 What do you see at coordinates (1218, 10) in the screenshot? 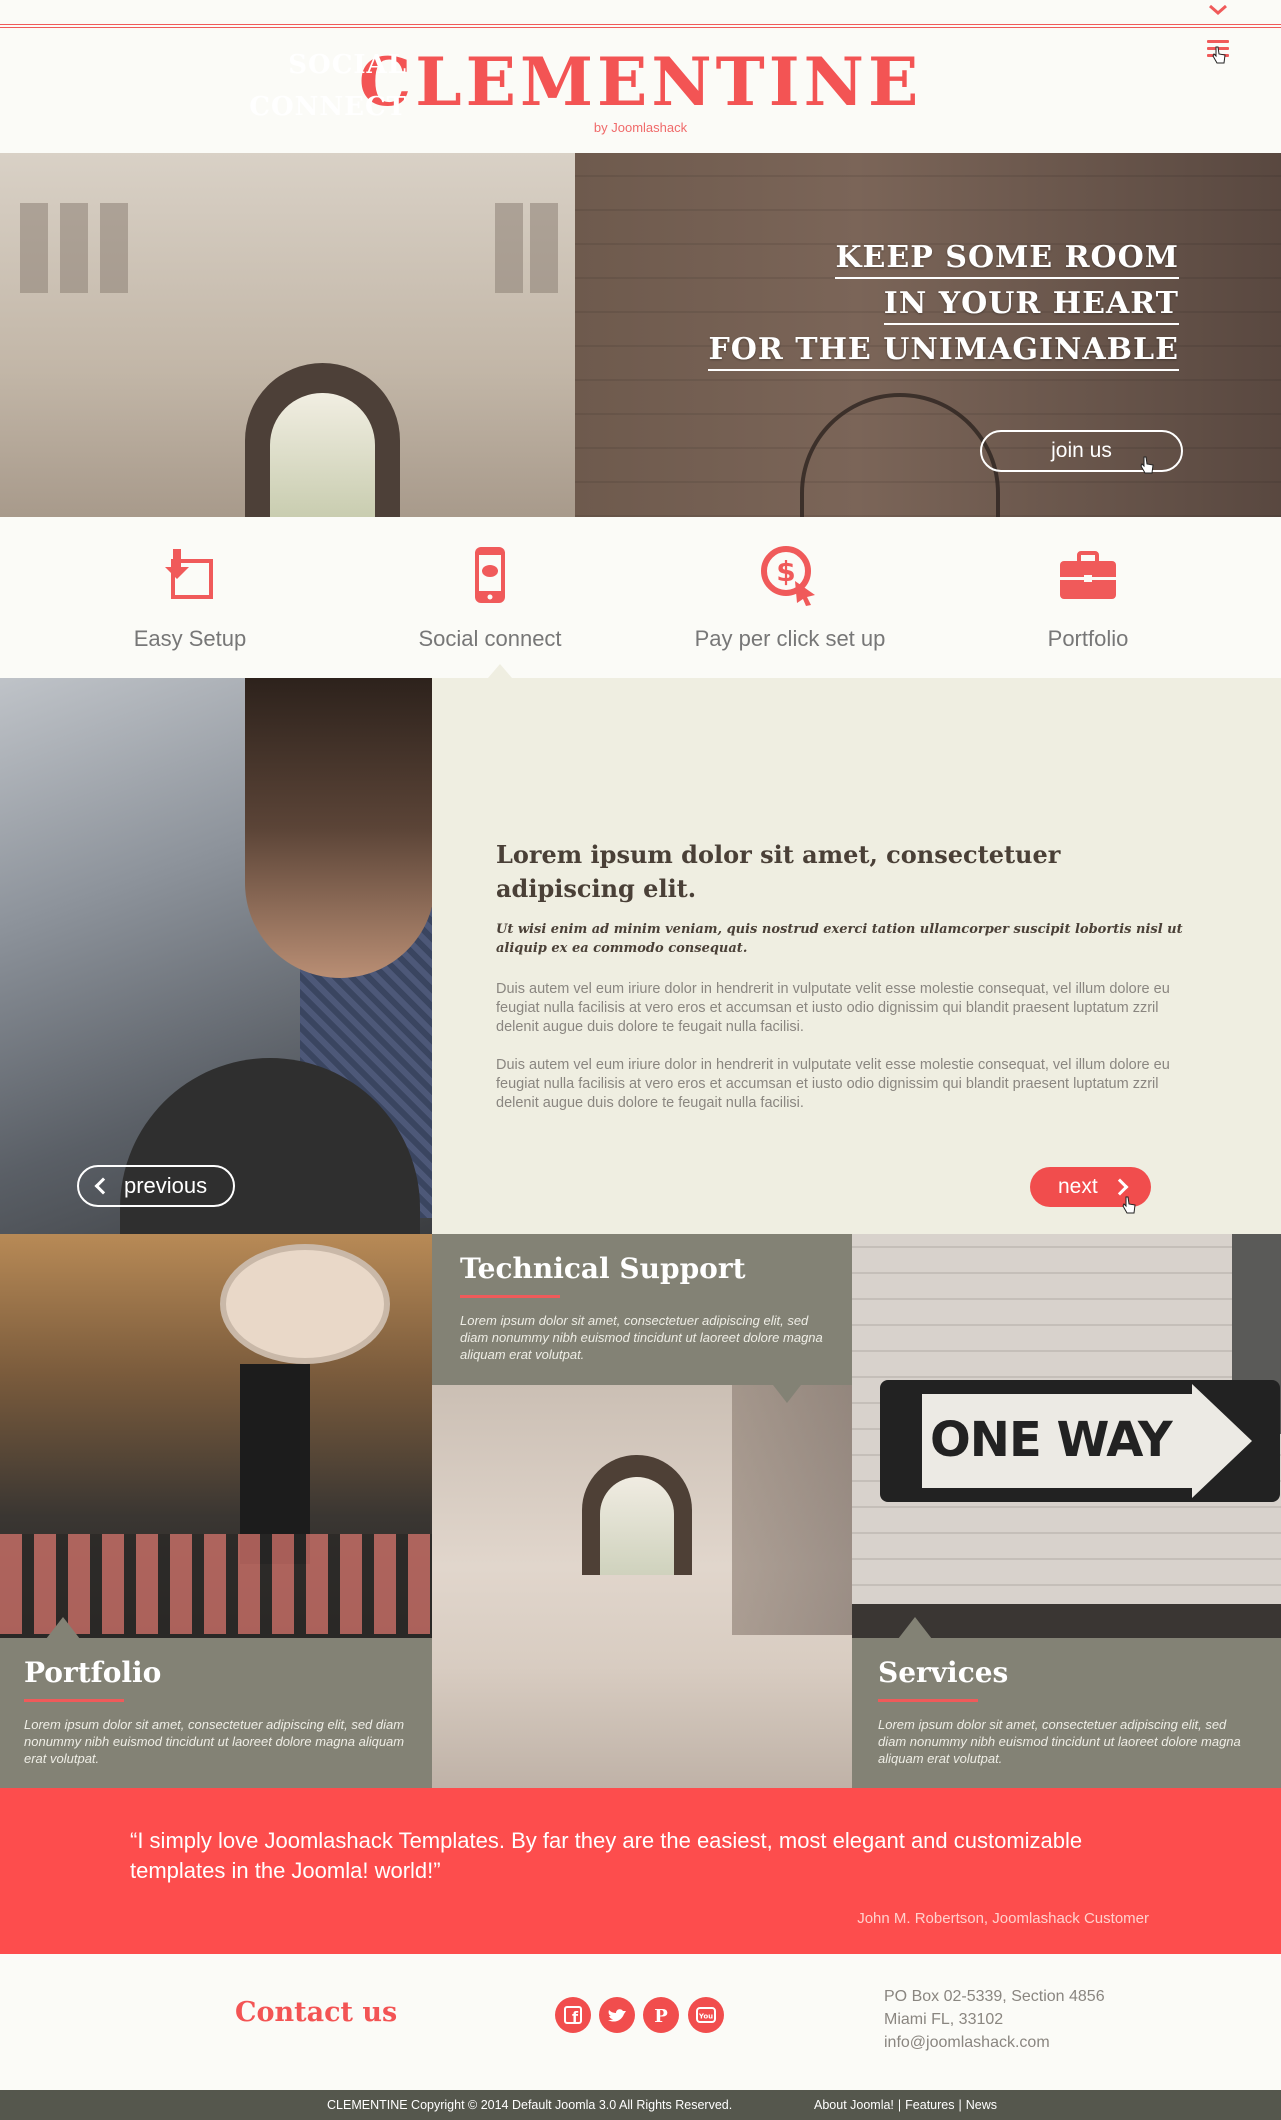
I see `chevron-down-icon` at bounding box center [1218, 10].